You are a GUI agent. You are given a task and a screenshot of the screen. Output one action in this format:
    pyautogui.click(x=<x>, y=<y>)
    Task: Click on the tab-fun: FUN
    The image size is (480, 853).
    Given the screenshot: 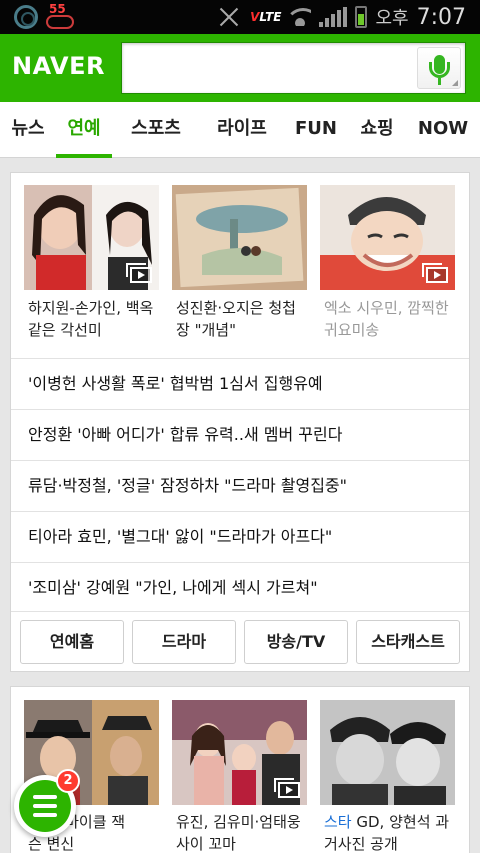 What is the action you would take?
    pyautogui.click(x=316, y=130)
    